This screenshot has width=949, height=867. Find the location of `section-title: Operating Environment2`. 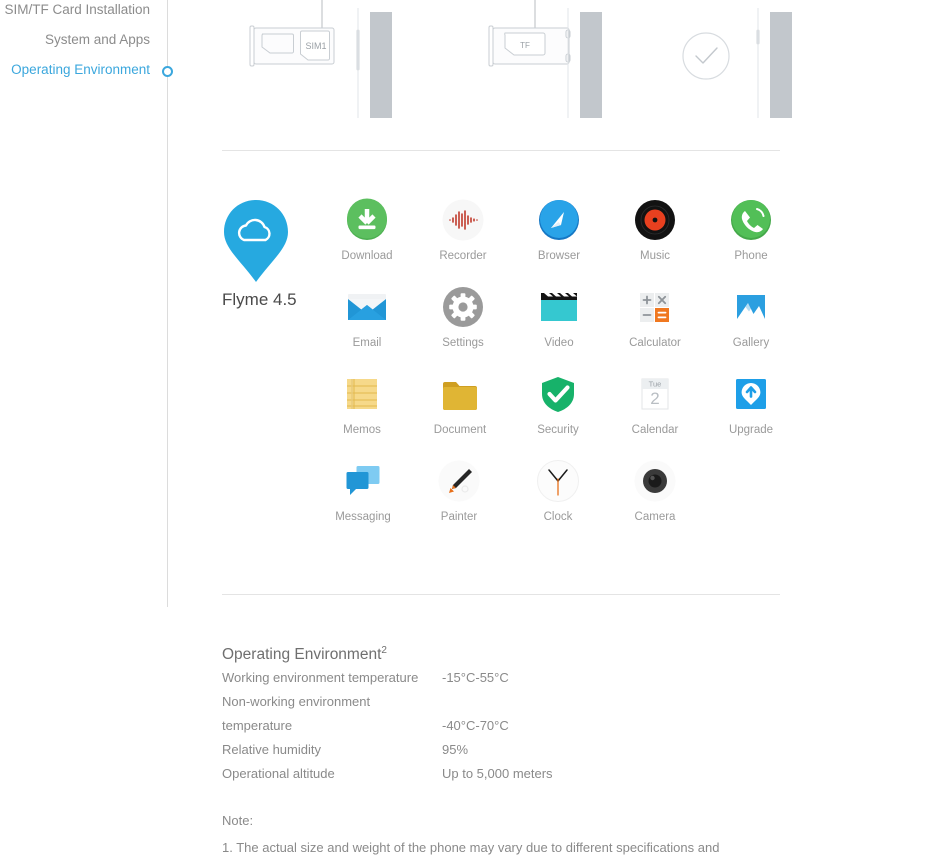

section-title: Operating Environment2 is located at coordinates (502, 654).